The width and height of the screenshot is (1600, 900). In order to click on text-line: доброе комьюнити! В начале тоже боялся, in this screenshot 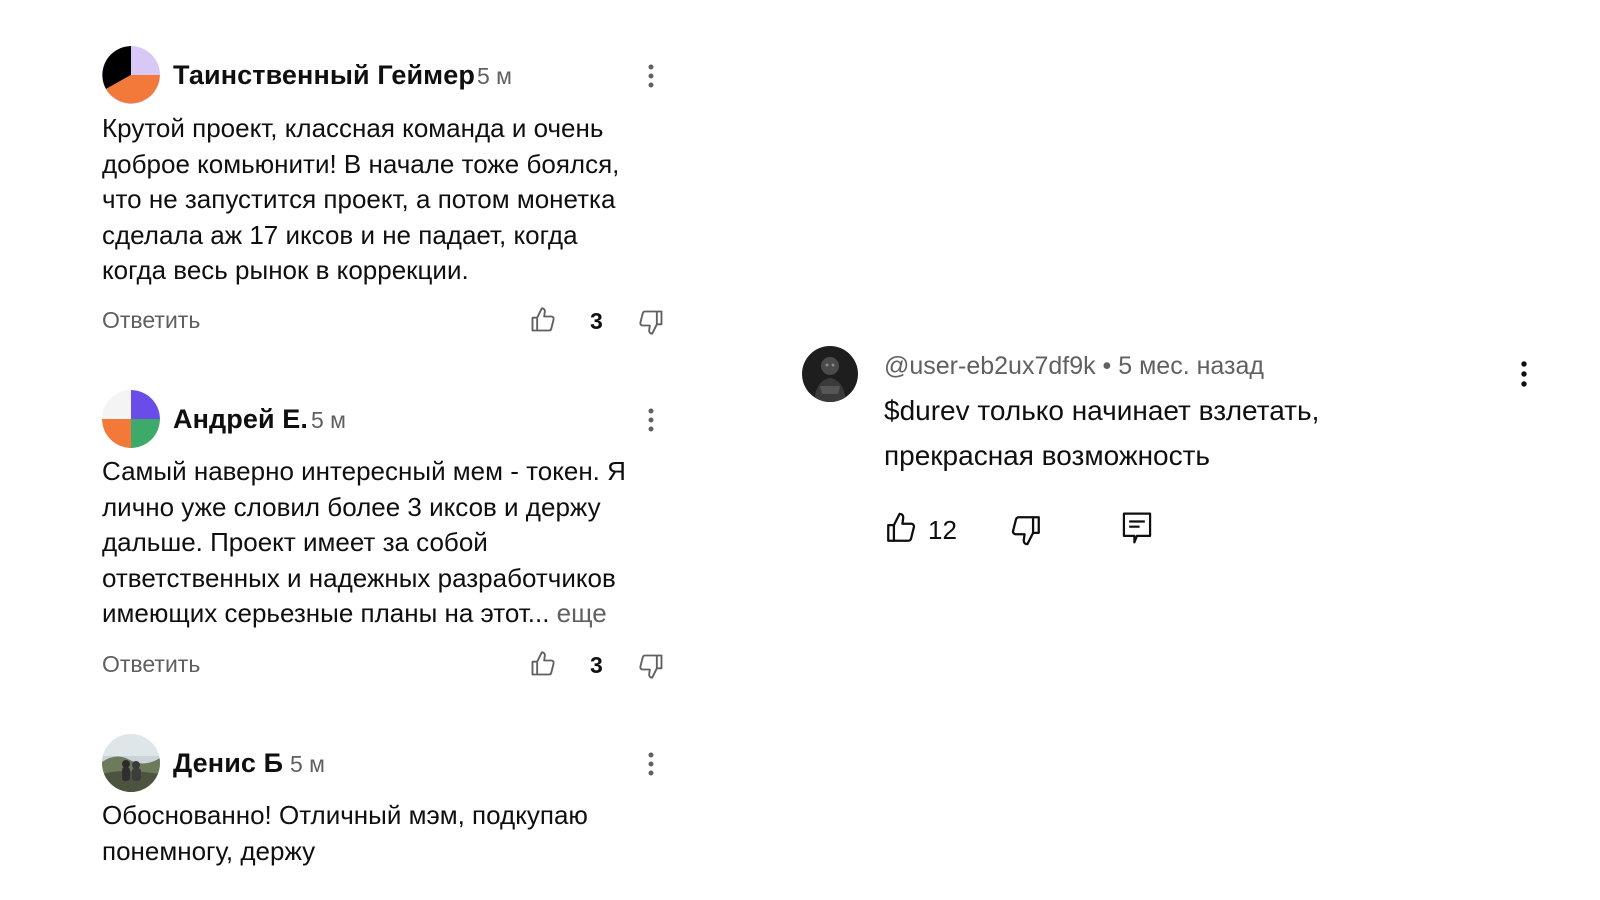, I will do `click(361, 163)`.